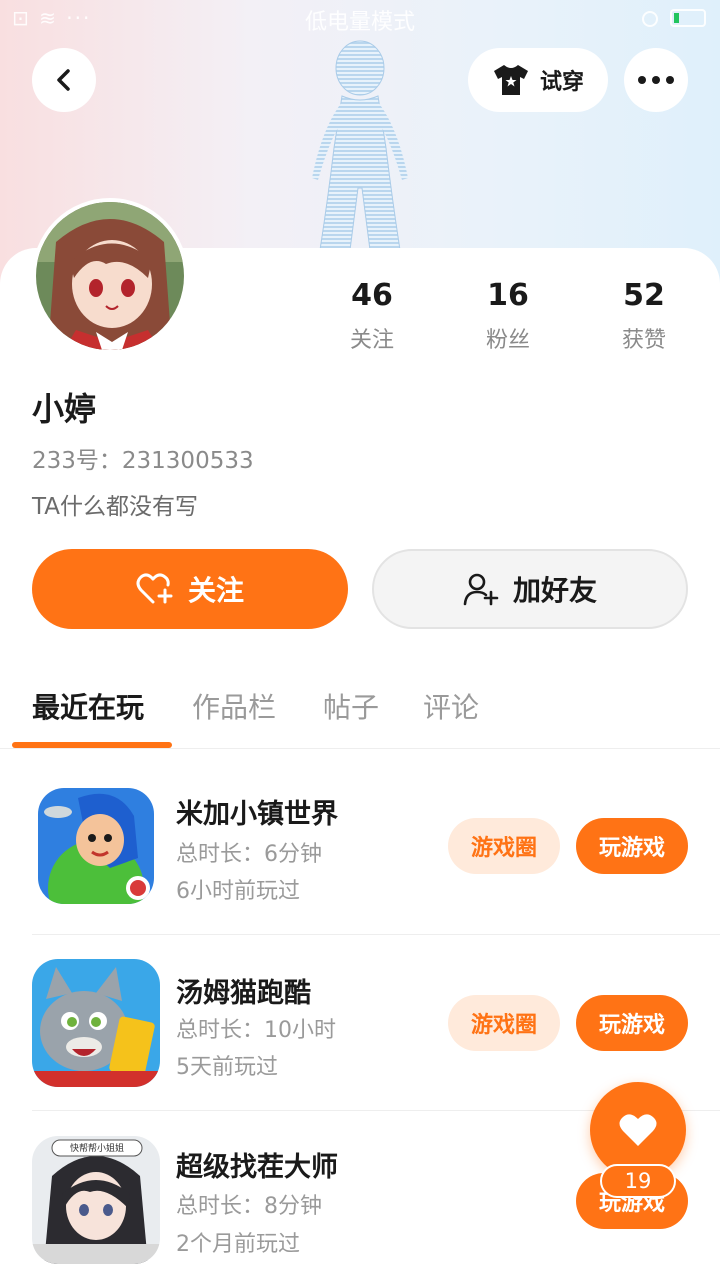  Describe the element at coordinates (644, 316) in the screenshot. I see `stat-likes: 52 获赞` at that location.